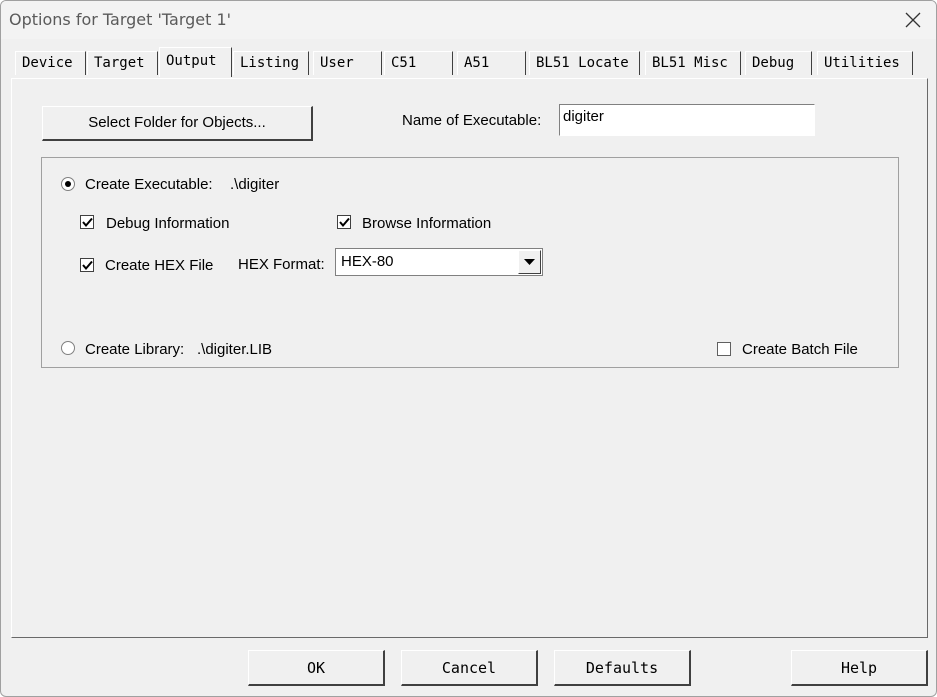 The image size is (937, 697). Describe the element at coordinates (693, 63) in the screenshot. I see `tab-bl51-misc: BL51 Misc` at that location.